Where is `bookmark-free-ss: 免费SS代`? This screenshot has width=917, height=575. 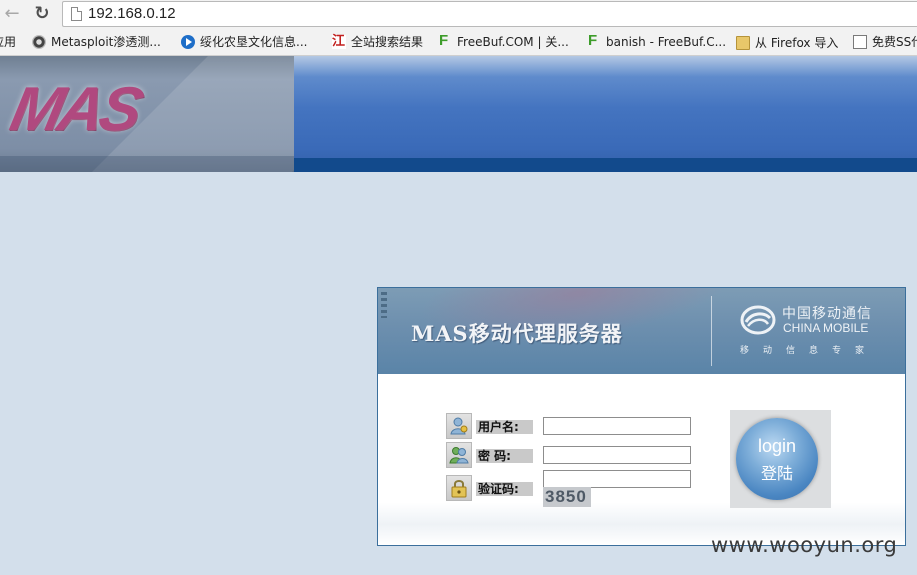 bookmark-free-ss: 免费SS代 is located at coordinates (885, 43).